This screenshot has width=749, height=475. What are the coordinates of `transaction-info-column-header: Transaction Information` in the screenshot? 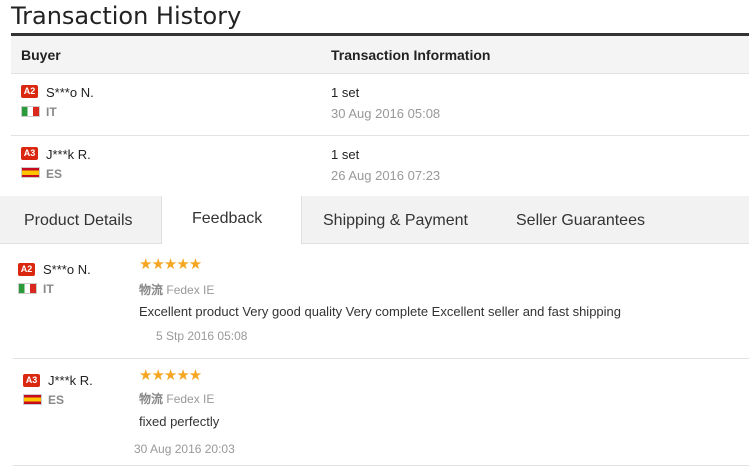 It's located at (411, 55).